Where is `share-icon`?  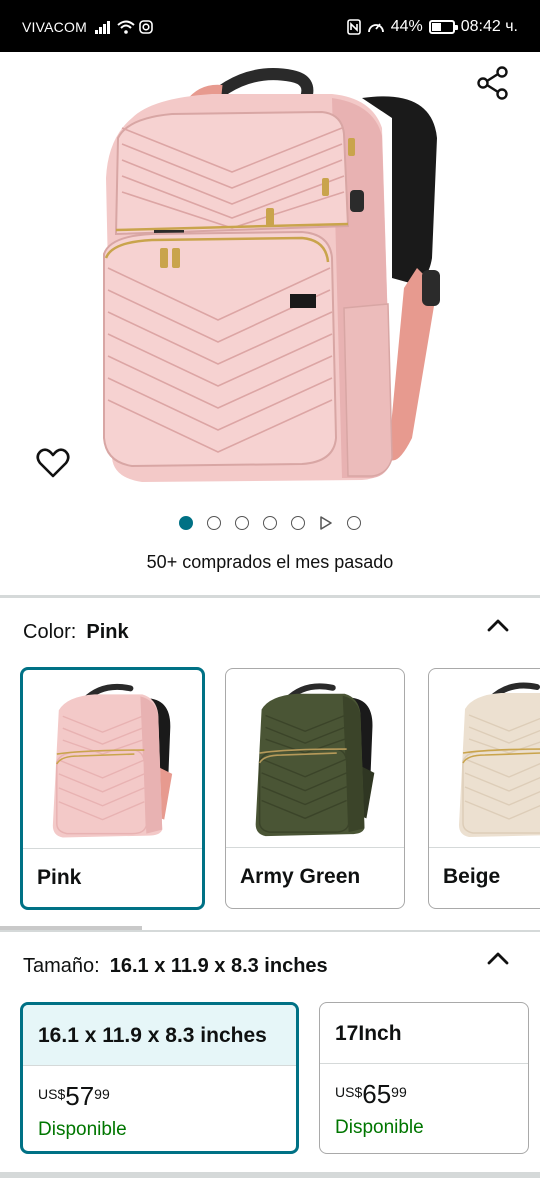
share-icon is located at coordinates (493, 83).